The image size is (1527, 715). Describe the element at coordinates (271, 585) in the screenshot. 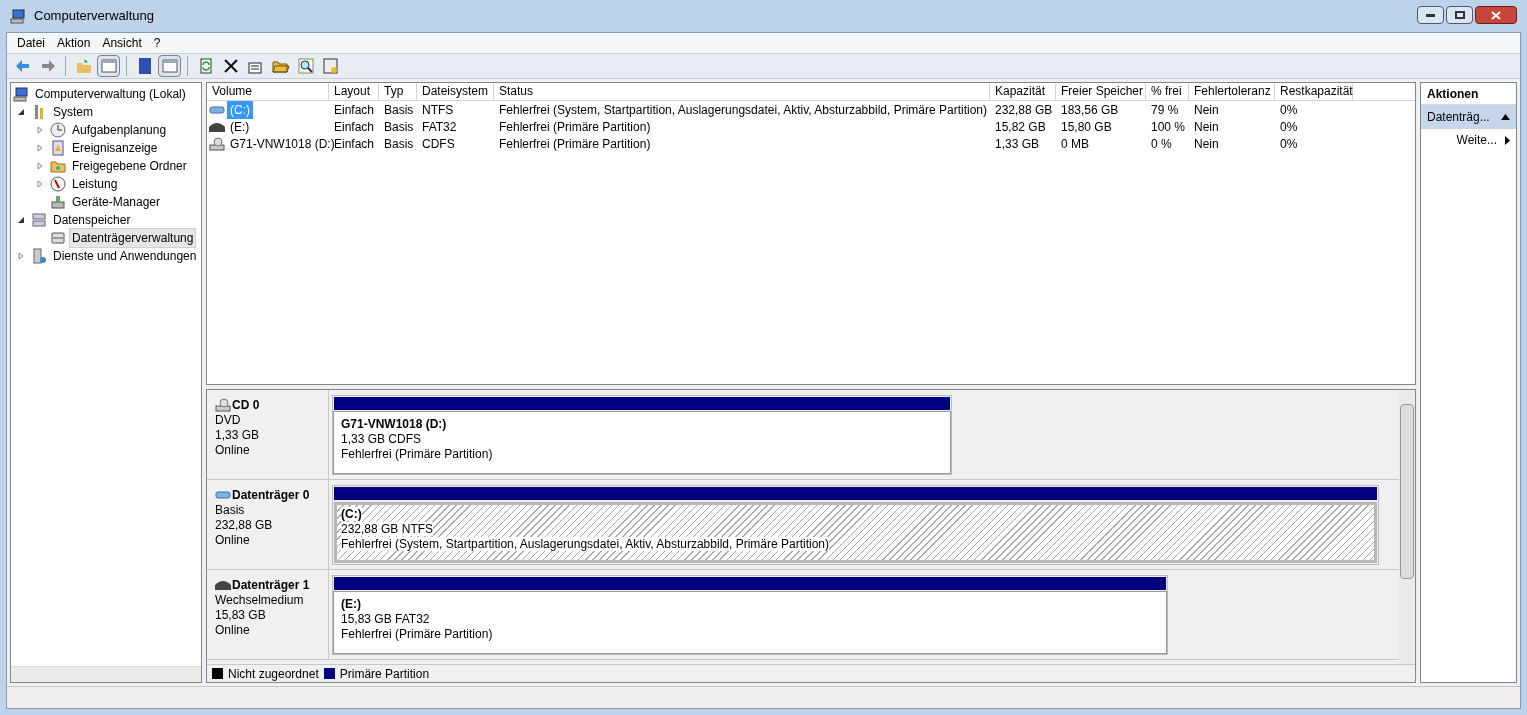

I see `disk-name: Datenträger 1` at that location.